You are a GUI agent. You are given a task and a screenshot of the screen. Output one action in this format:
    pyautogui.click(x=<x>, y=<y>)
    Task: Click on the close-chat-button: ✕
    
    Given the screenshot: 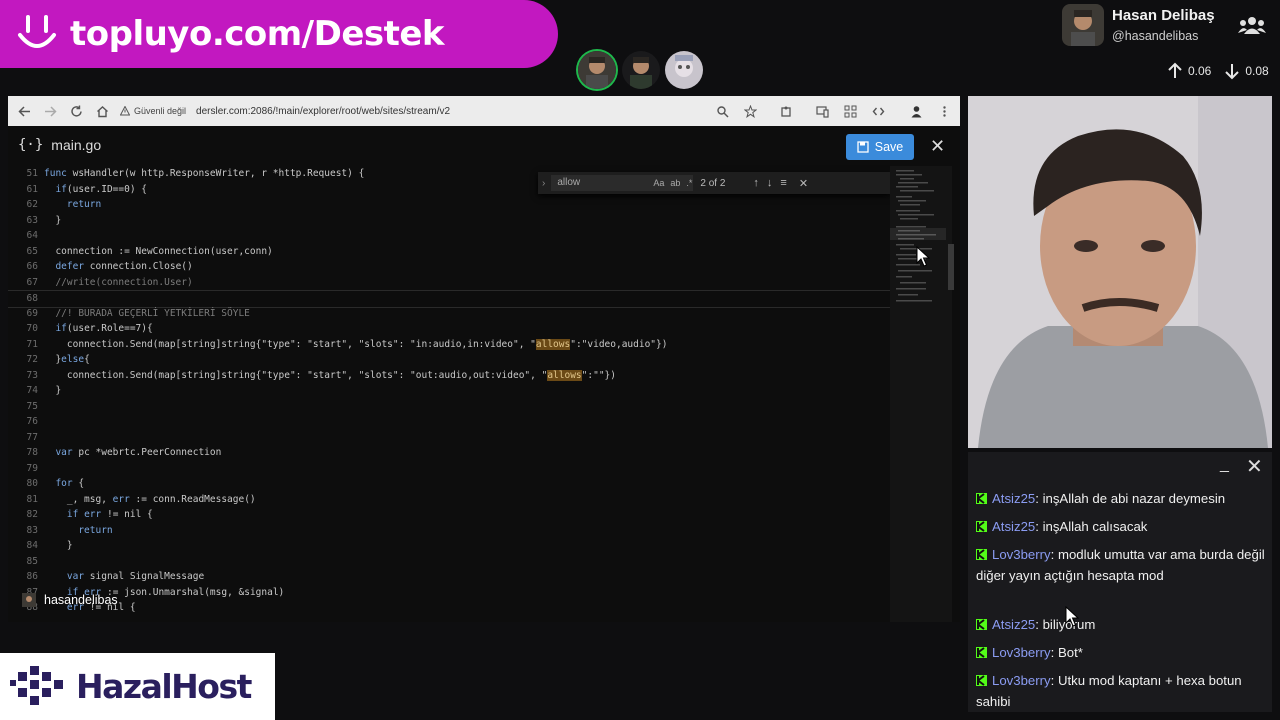 What is the action you would take?
    pyautogui.click(x=1254, y=466)
    